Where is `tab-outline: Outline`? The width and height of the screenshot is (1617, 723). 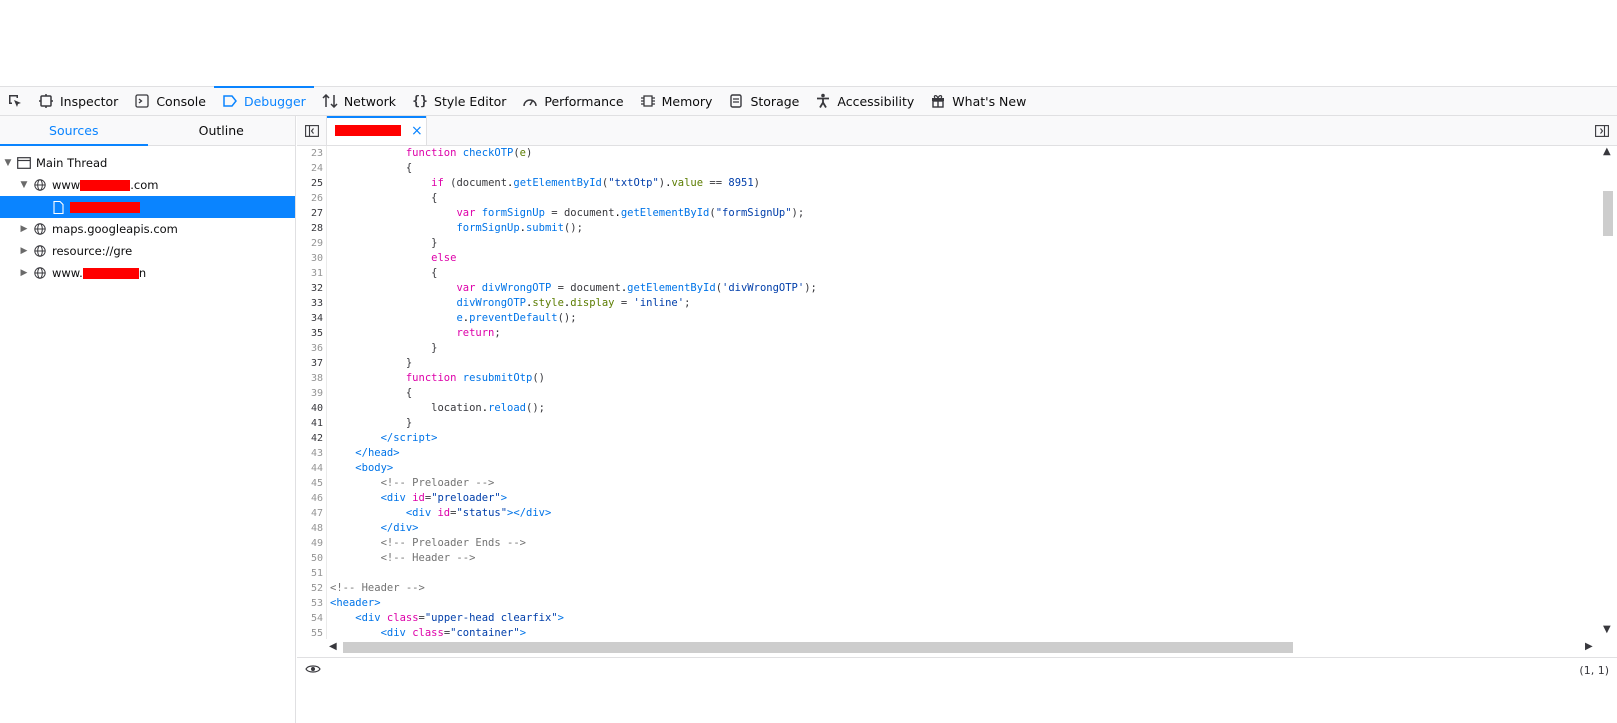 tab-outline: Outline is located at coordinates (222, 130).